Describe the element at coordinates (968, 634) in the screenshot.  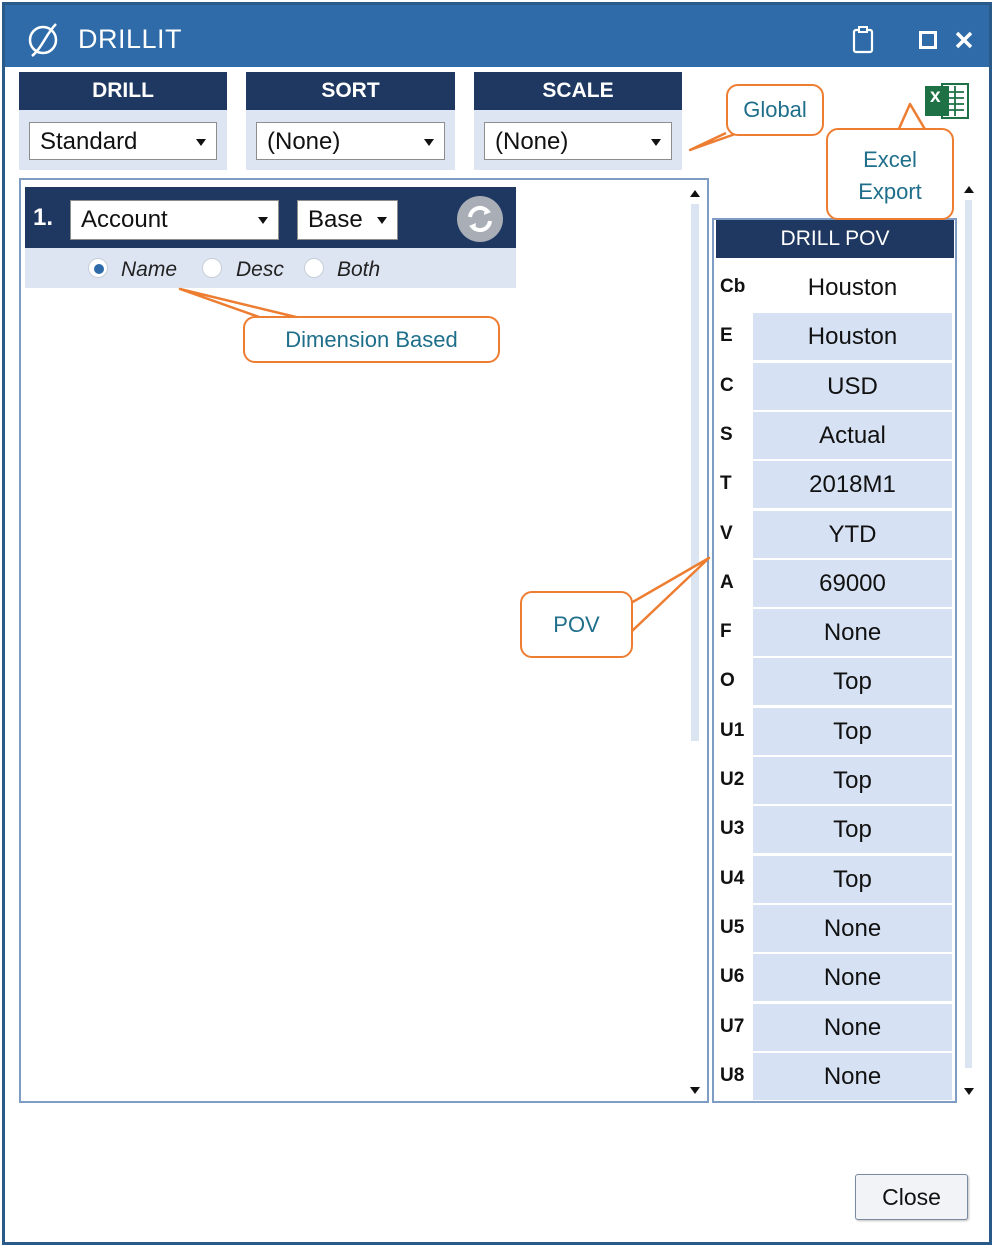
I see `pov-scroll-thumb` at that location.